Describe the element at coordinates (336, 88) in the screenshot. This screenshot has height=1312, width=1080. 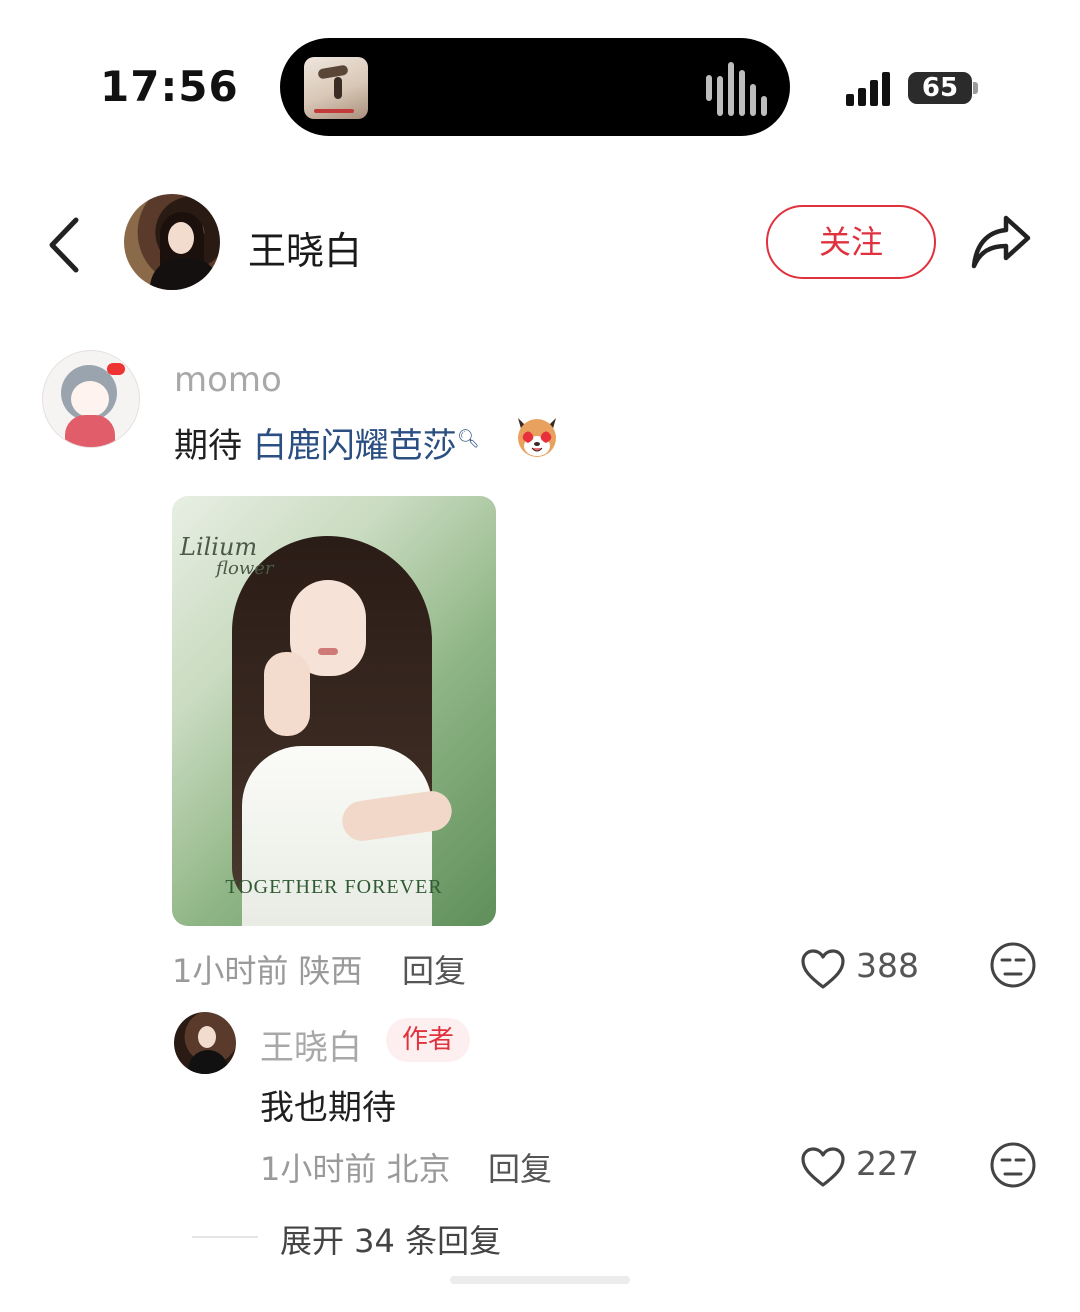
I see `now-playing-thumbnail` at that location.